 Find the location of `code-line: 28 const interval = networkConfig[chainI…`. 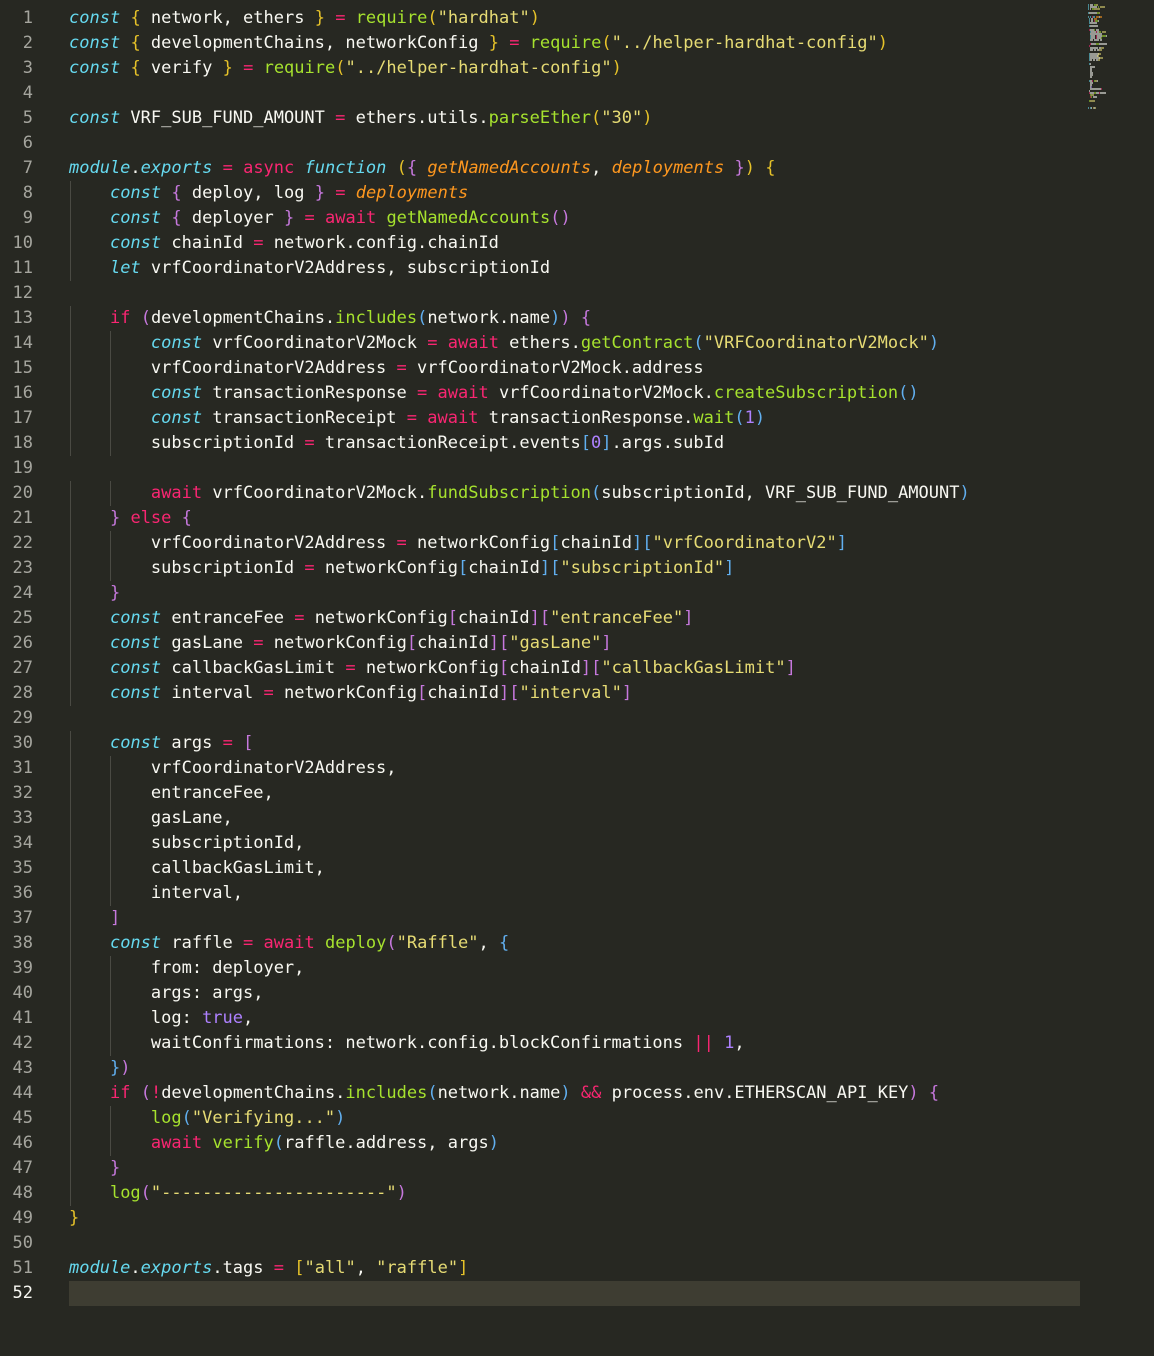

code-line: 28 const interval = networkConfig[chainI… is located at coordinates (577, 693).